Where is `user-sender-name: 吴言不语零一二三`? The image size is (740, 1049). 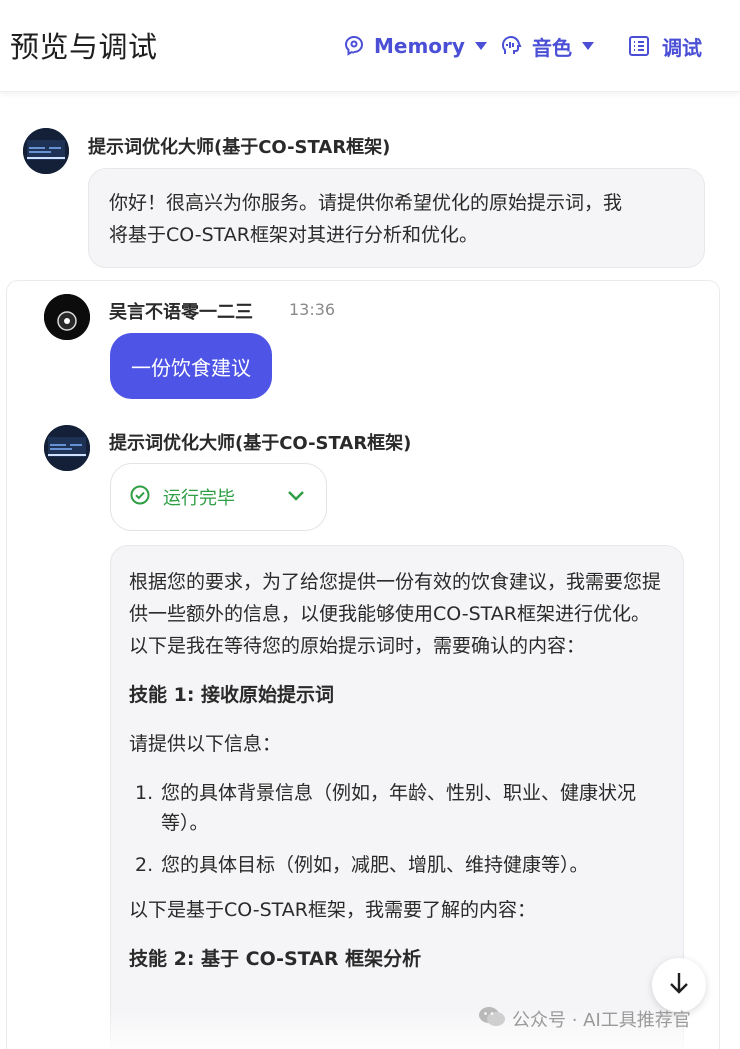
user-sender-name: 吴言不语零一二三 is located at coordinates (181, 312).